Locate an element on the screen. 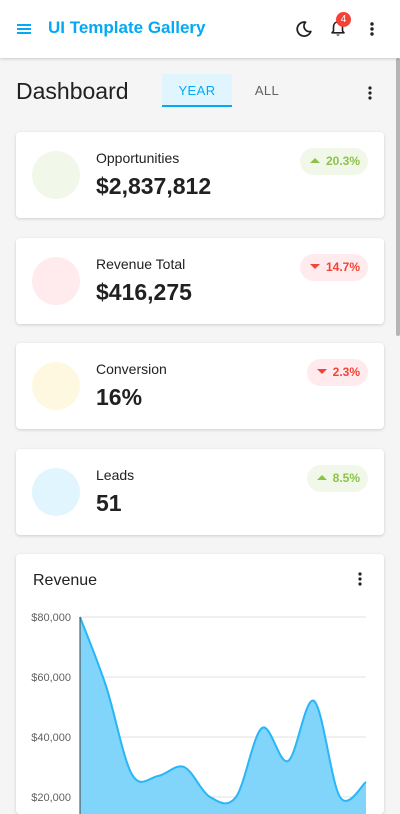  stat-label: Revenue Total is located at coordinates (141, 264).